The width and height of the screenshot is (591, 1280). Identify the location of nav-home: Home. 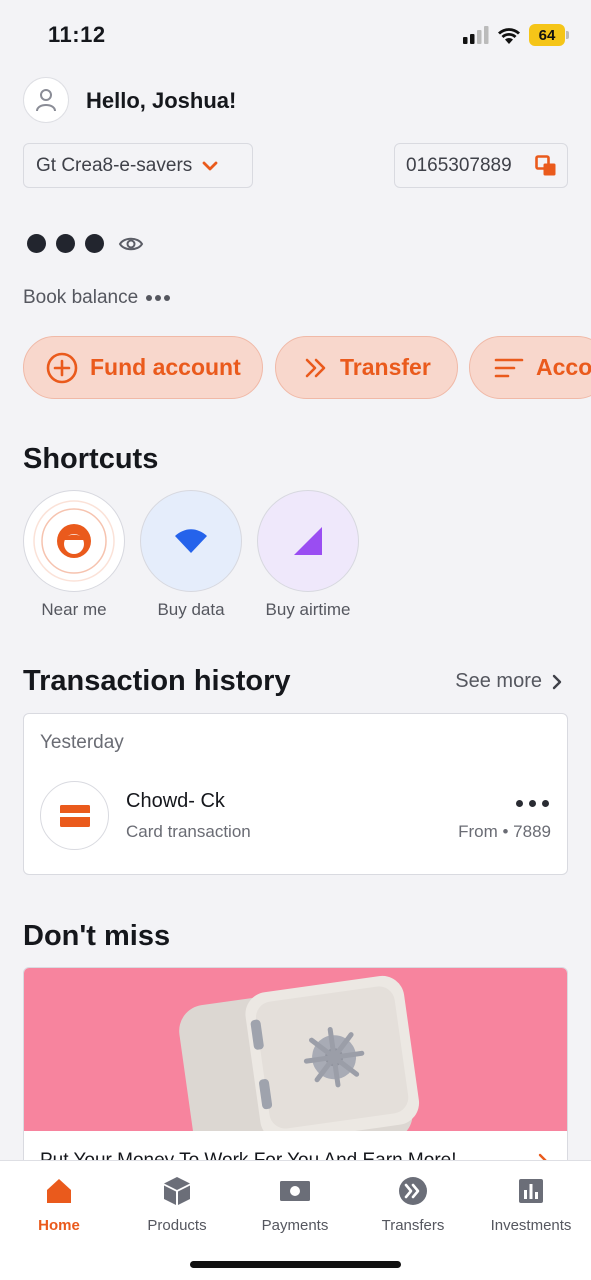
(59, 1203).